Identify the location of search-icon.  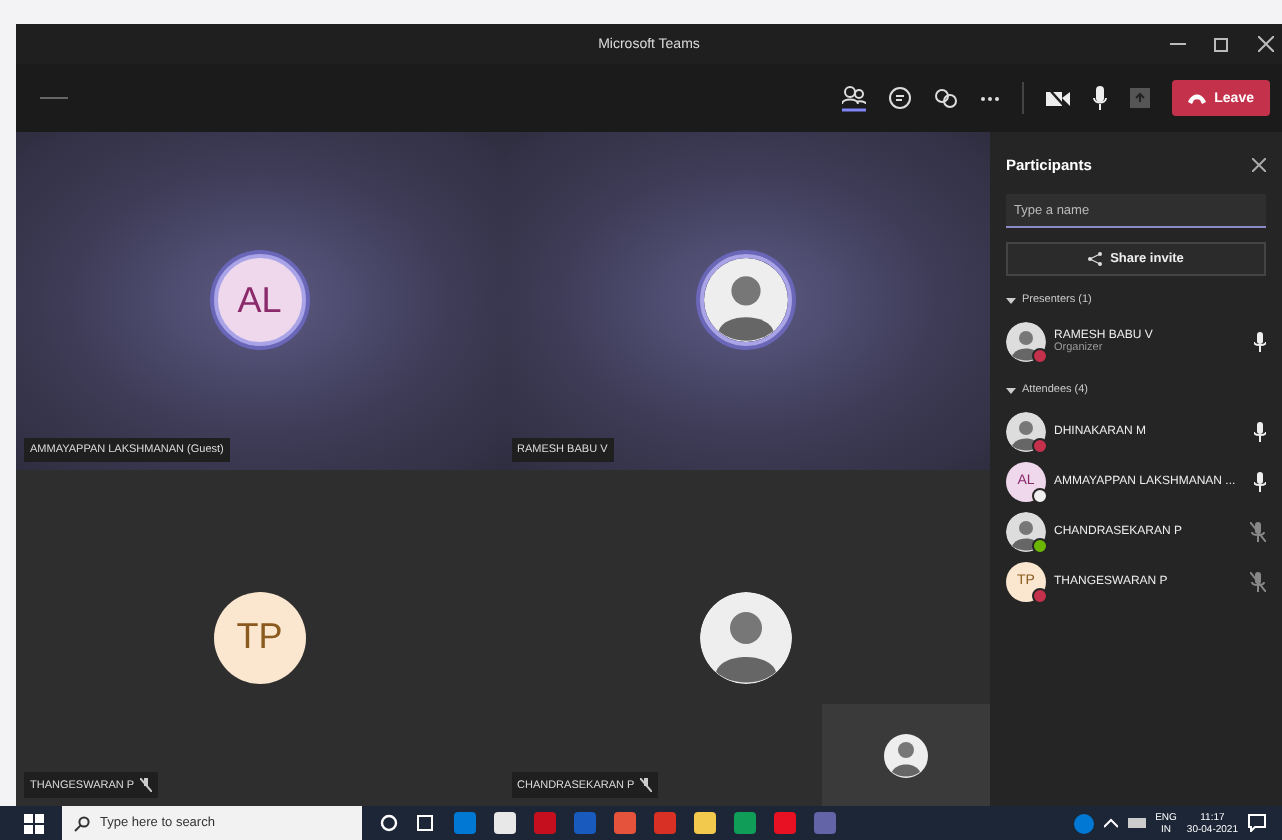
(82, 823).